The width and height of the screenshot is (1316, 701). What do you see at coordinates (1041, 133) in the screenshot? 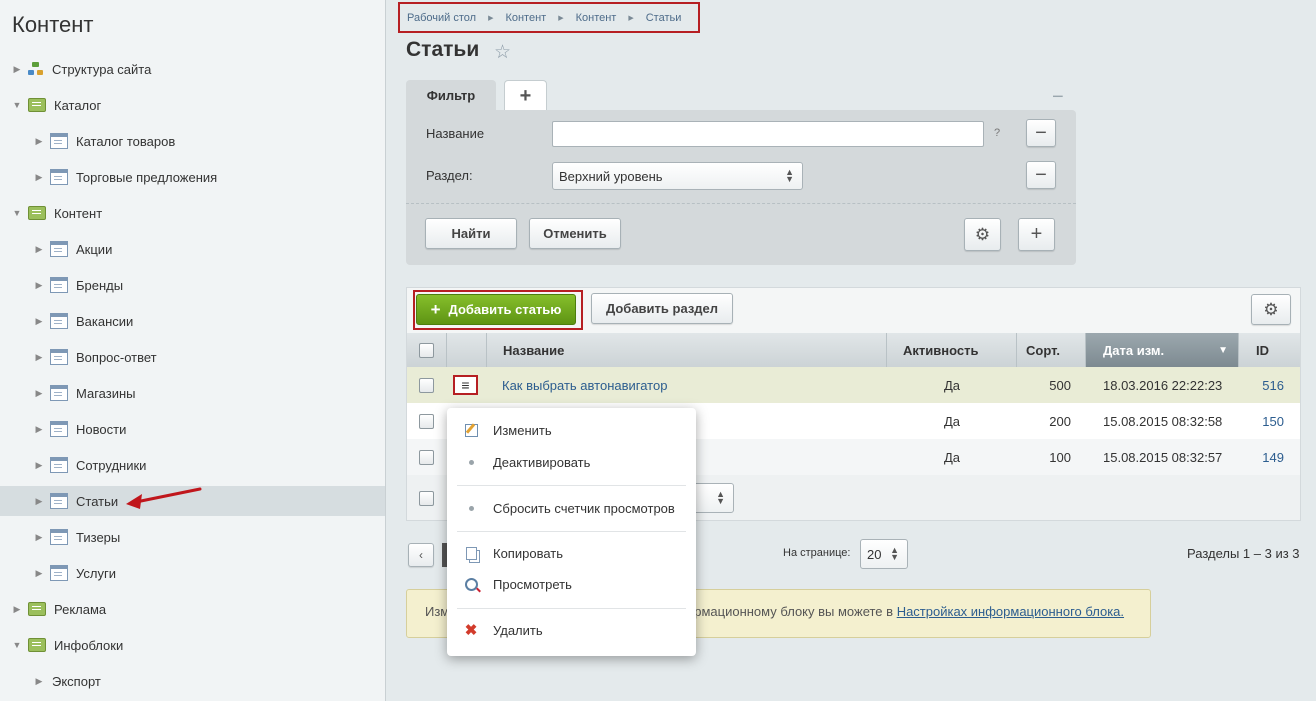
I see `remove-name-filter-button: −` at bounding box center [1041, 133].